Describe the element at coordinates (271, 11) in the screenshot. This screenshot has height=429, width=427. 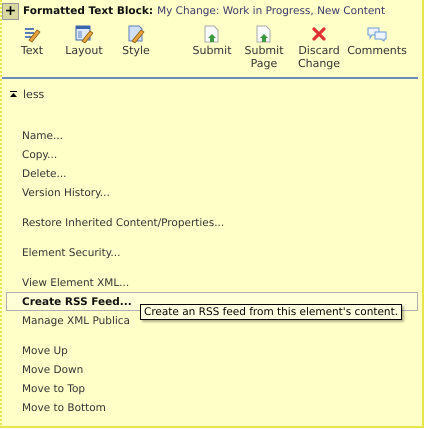
I see `change-status: My Change: Work in Progress, New Content` at that location.